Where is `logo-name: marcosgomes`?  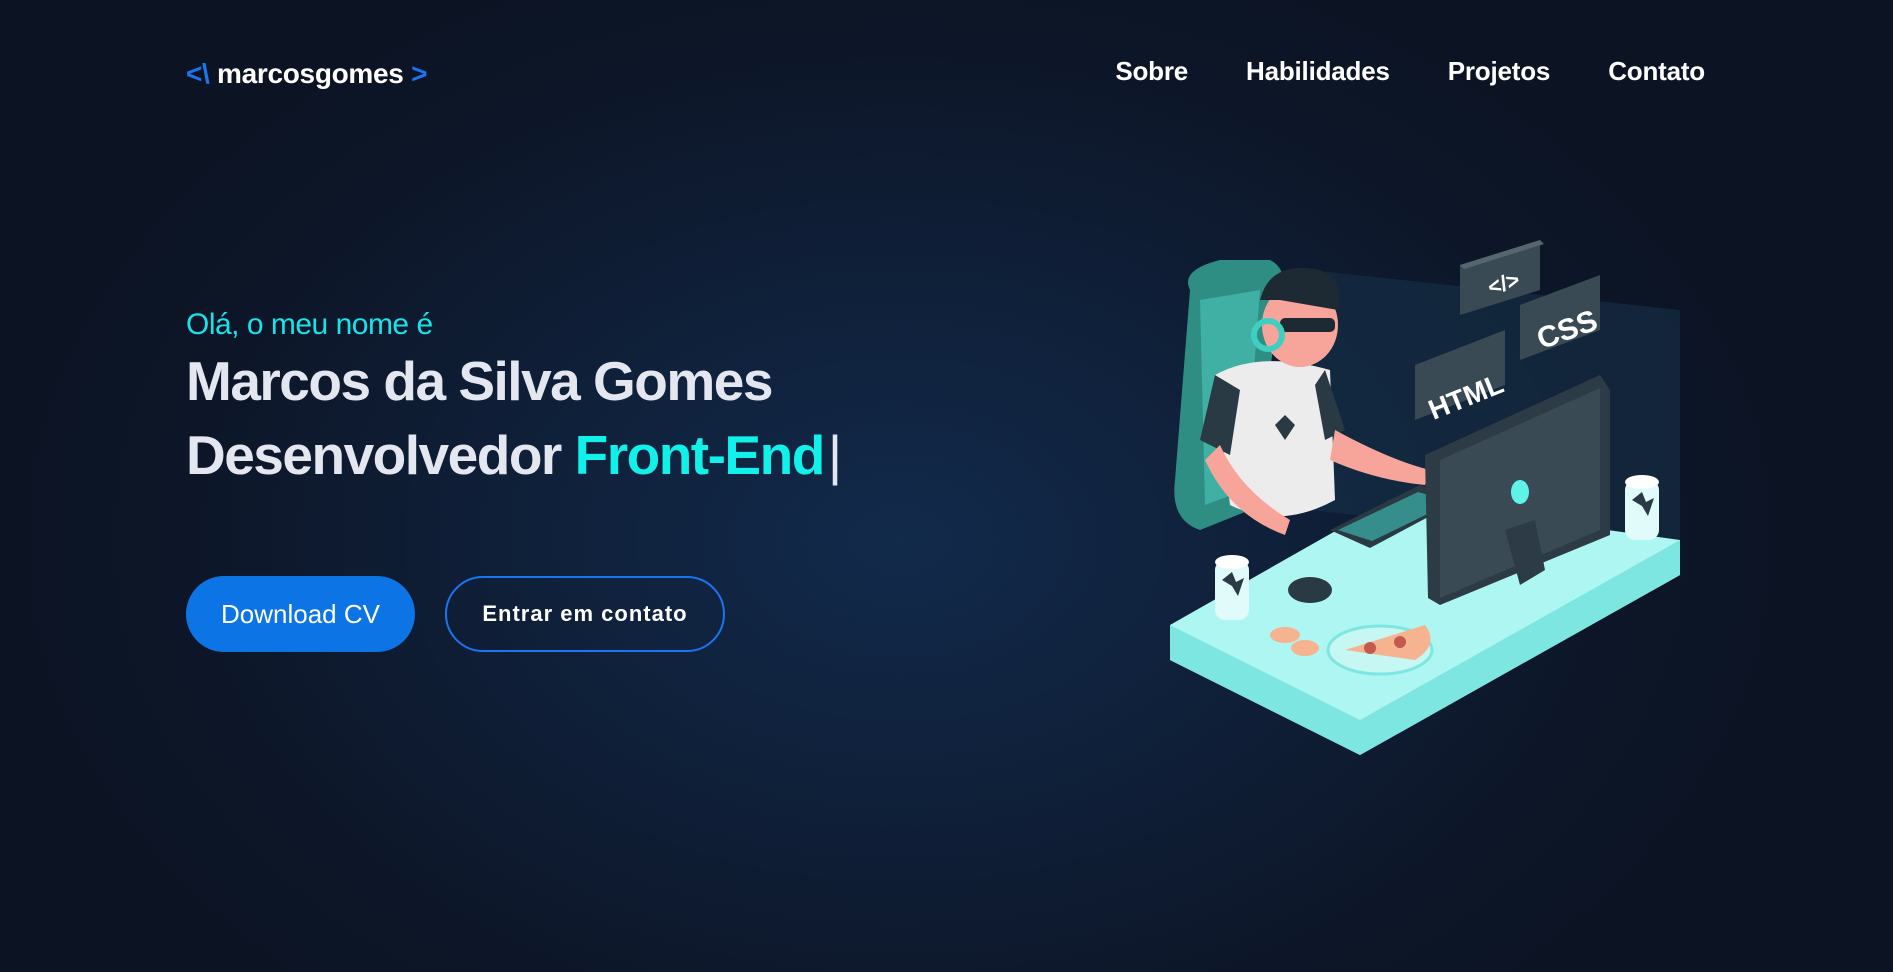
logo-name: marcosgomes is located at coordinates (310, 73).